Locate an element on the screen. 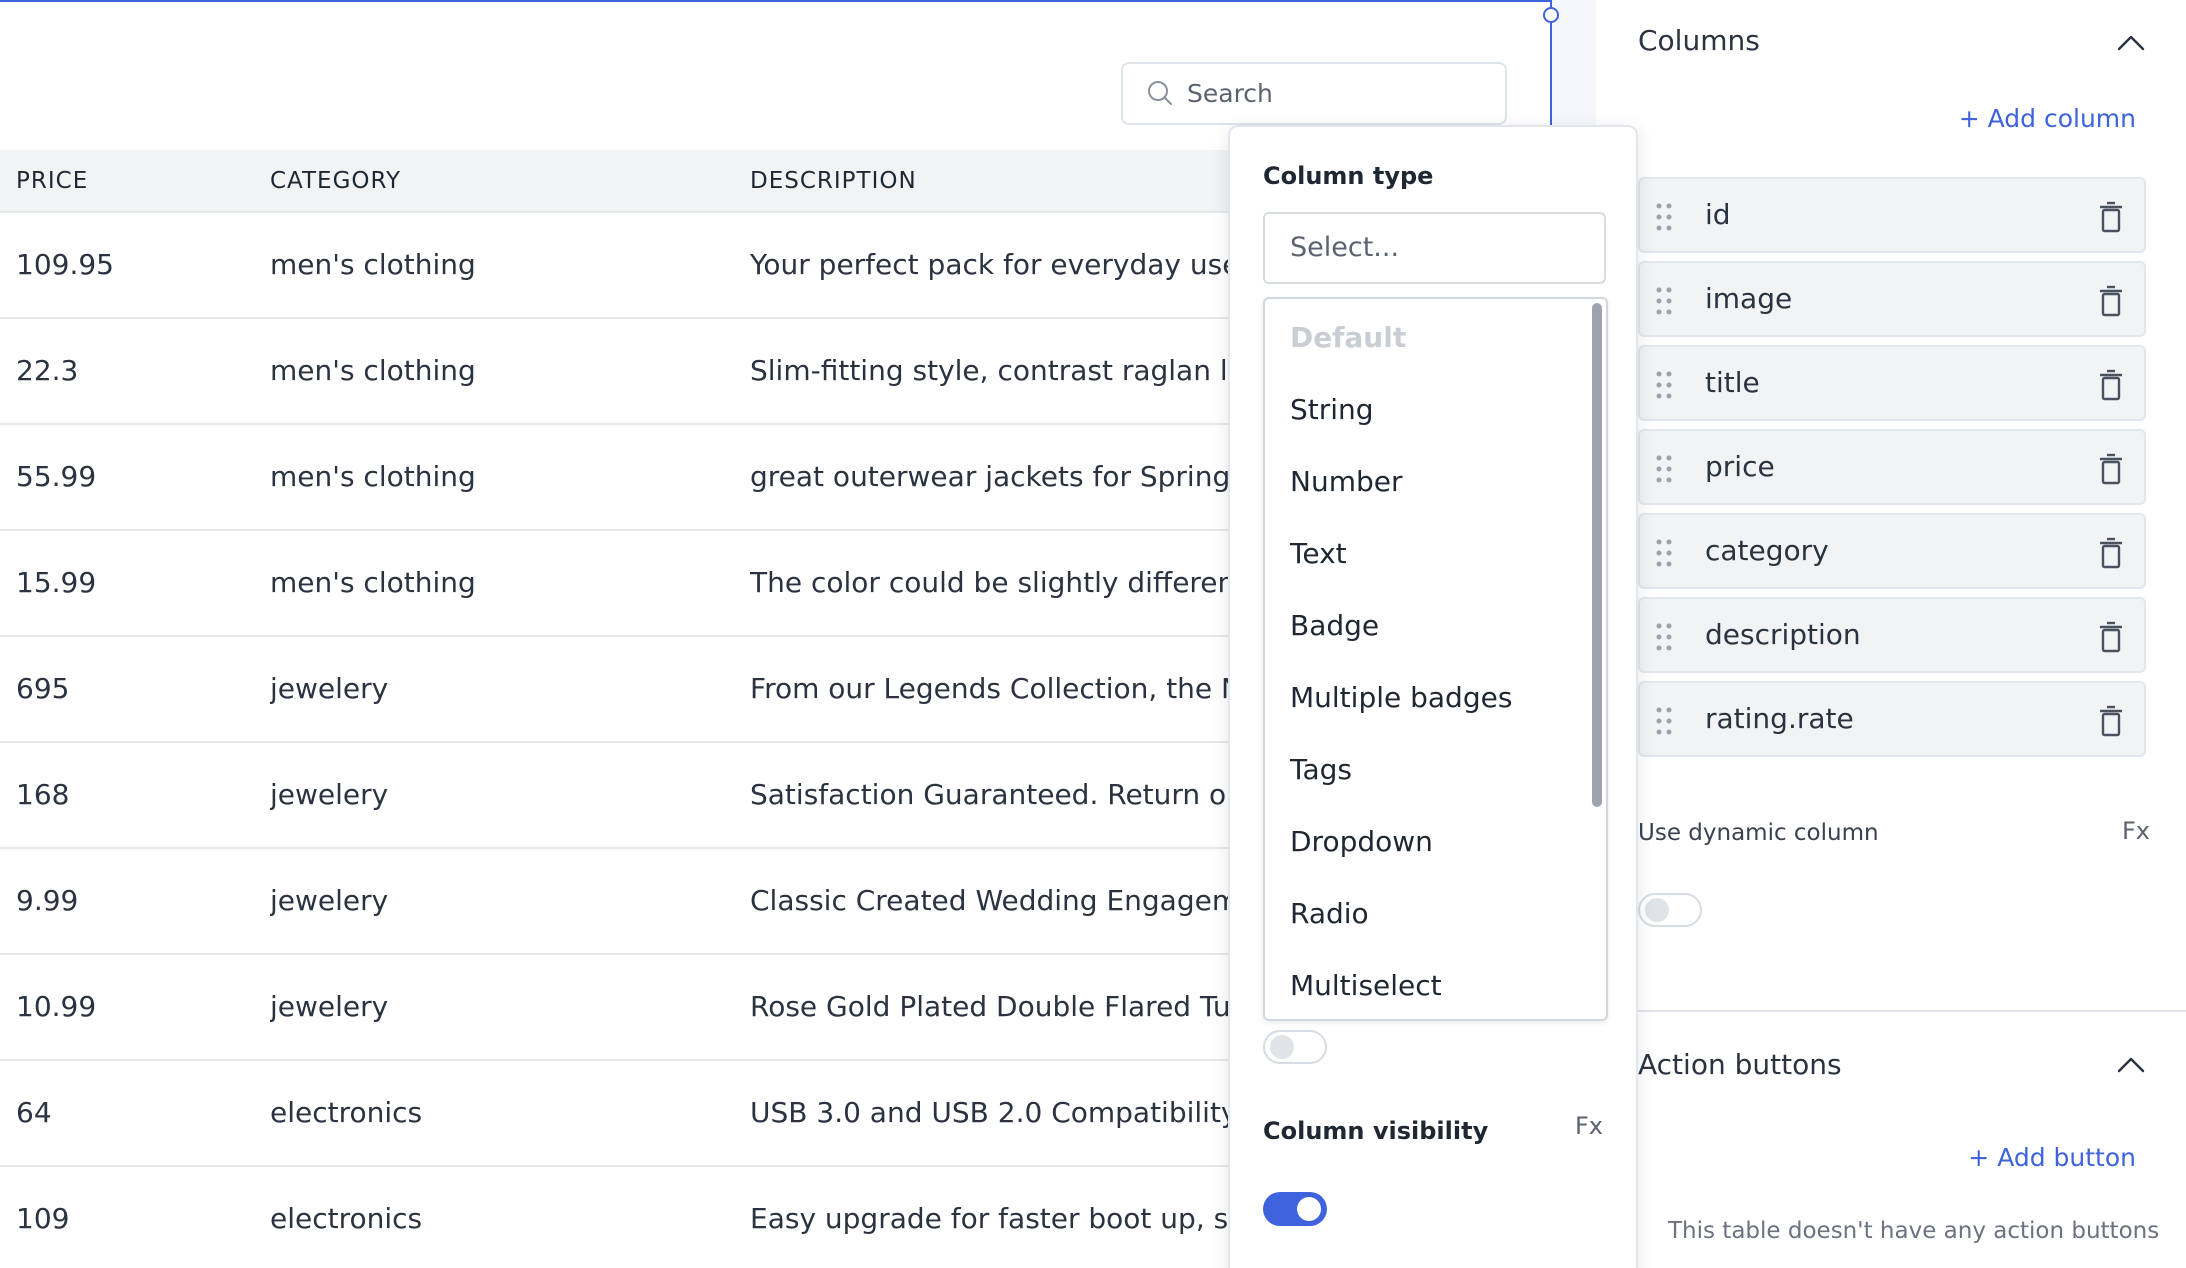  header-price: PRICE is located at coordinates (52, 181).